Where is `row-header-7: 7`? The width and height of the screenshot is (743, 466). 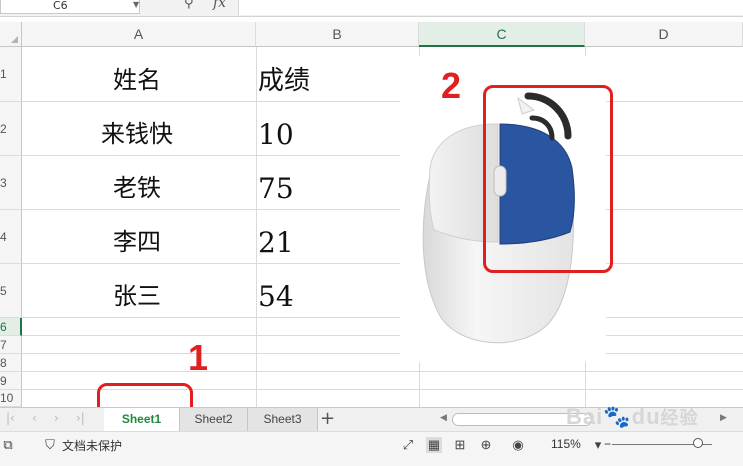
row-header-7: 7 is located at coordinates (11, 345).